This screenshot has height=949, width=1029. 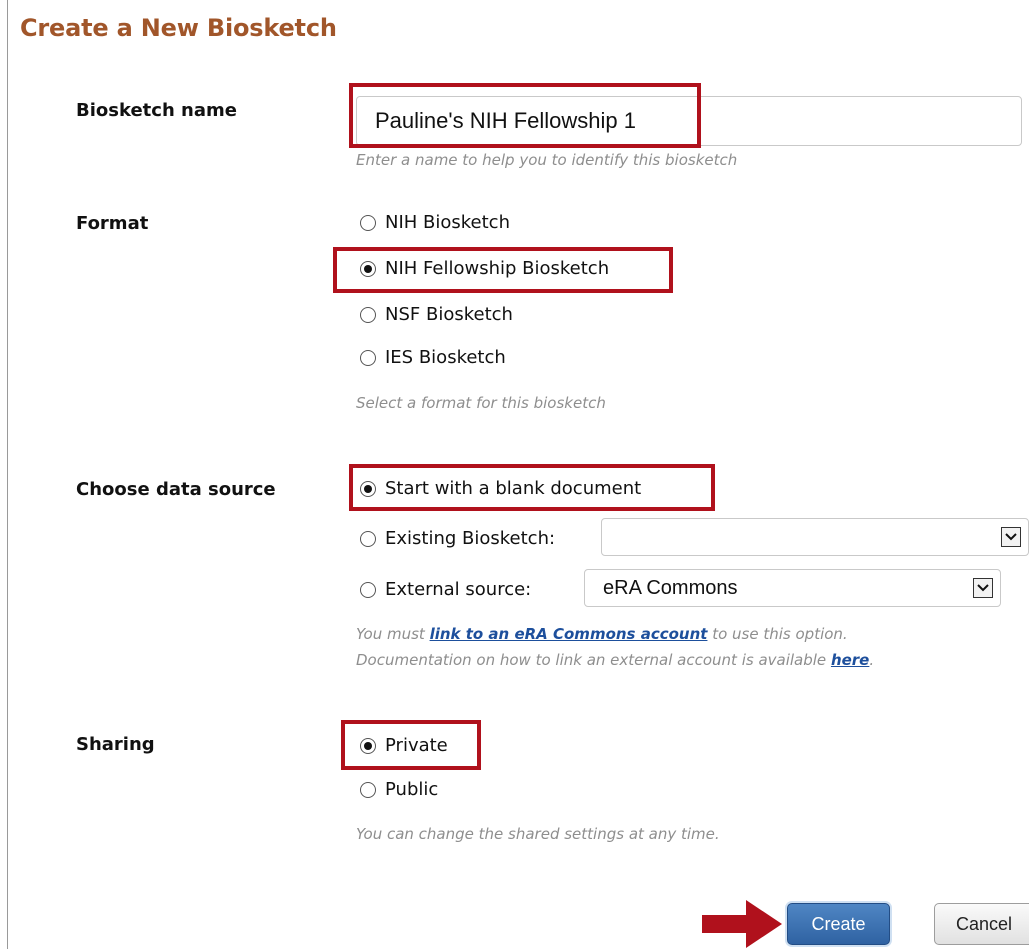 What do you see at coordinates (412, 789) in the screenshot?
I see `sharing-option-label: Public` at bounding box center [412, 789].